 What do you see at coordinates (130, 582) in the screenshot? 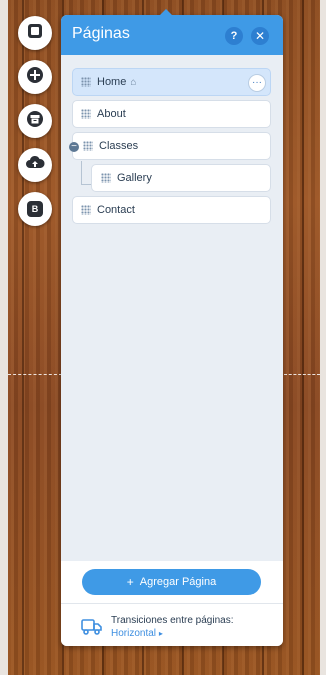
I see `plus-icon: +` at bounding box center [130, 582].